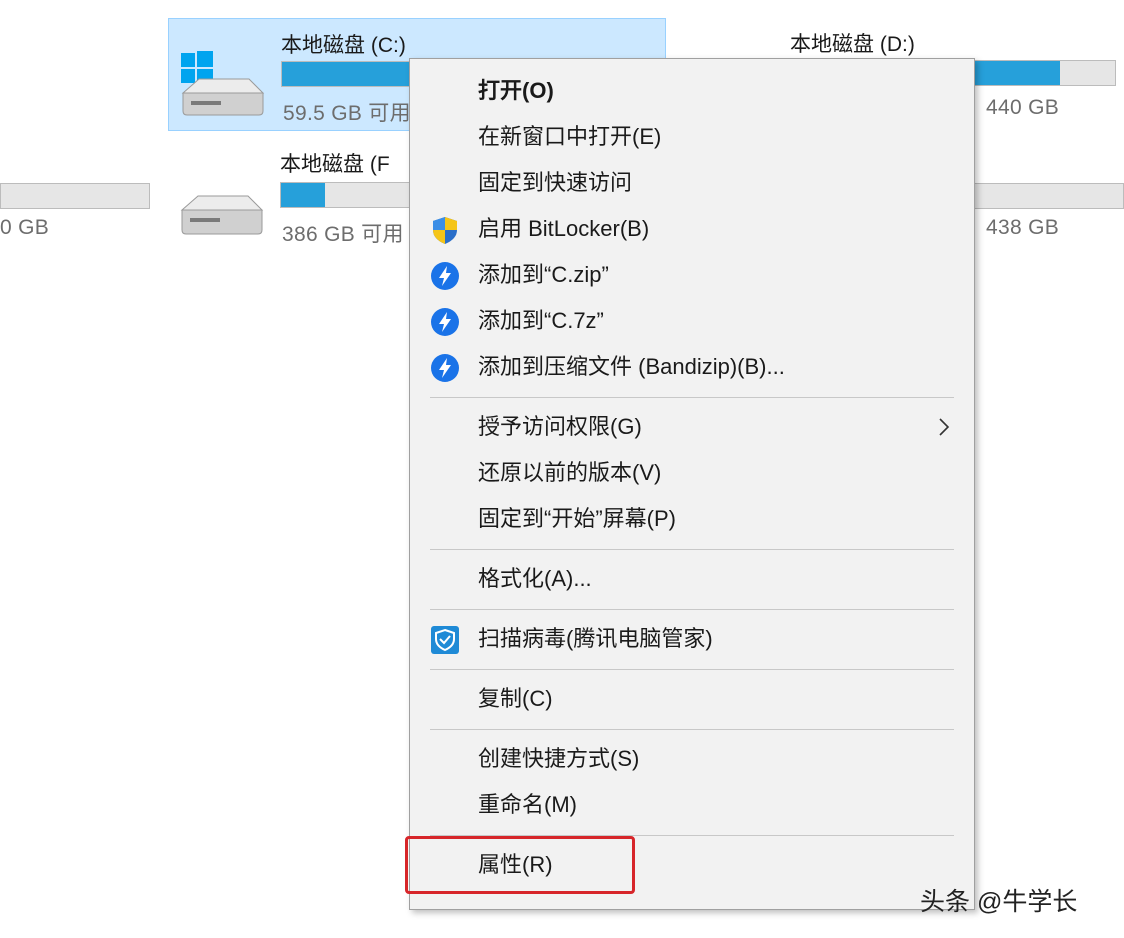 This screenshot has height=938, width=1124. What do you see at coordinates (343, 45) in the screenshot?
I see `drive-c-name: 本地磁盘 (C:)` at bounding box center [343, 45].